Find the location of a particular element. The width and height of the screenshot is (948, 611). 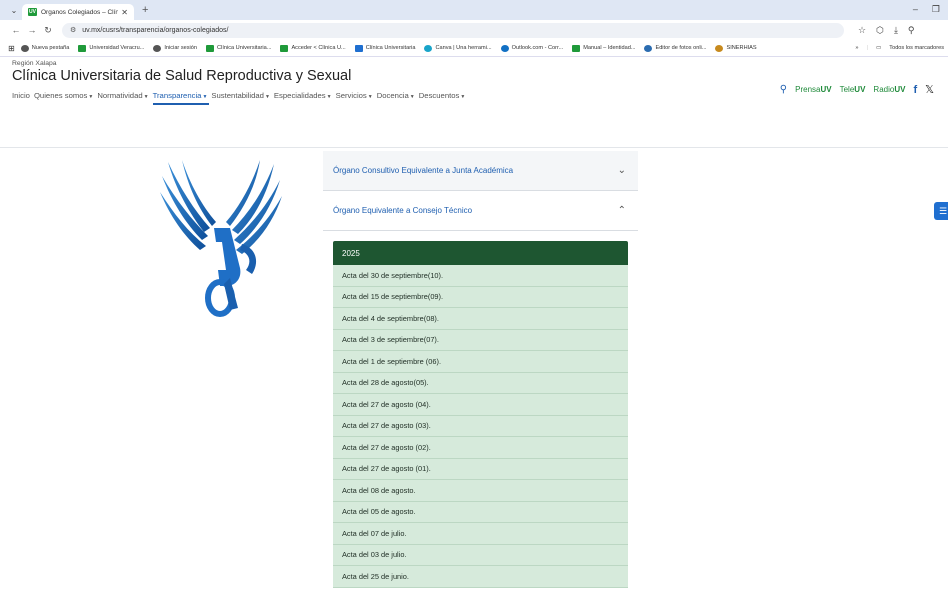

media-links: ⚲ PrensaUV TeleUV RadioUV f 𝕏 is located at coordinates (857, 90).